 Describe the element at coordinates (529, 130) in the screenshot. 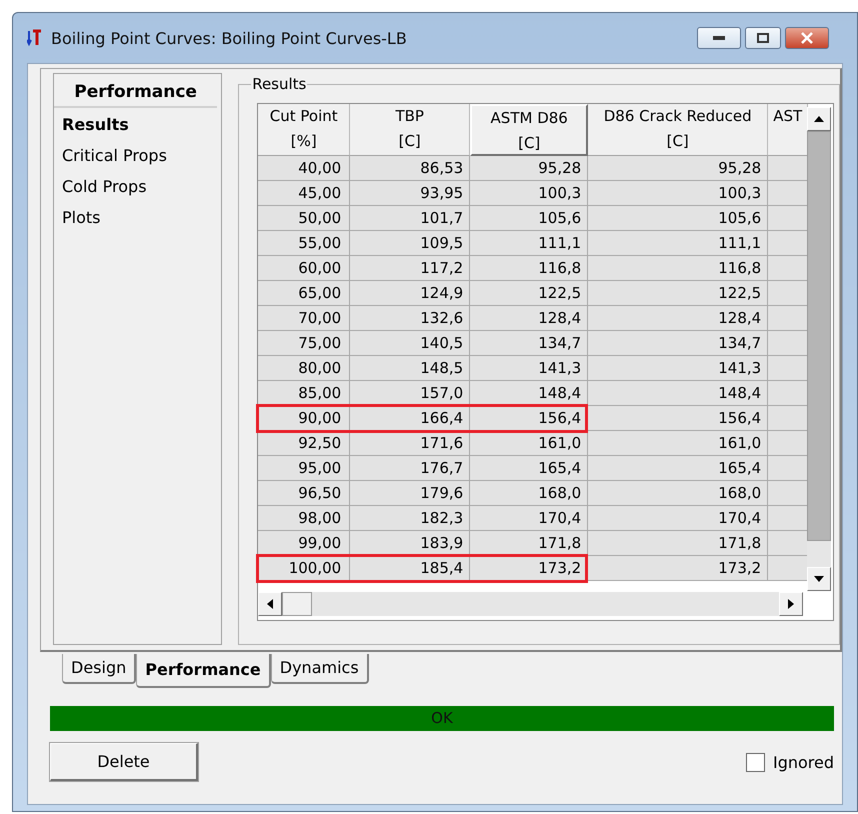

I see `column-header: ASTM D86 [C]` at that location.